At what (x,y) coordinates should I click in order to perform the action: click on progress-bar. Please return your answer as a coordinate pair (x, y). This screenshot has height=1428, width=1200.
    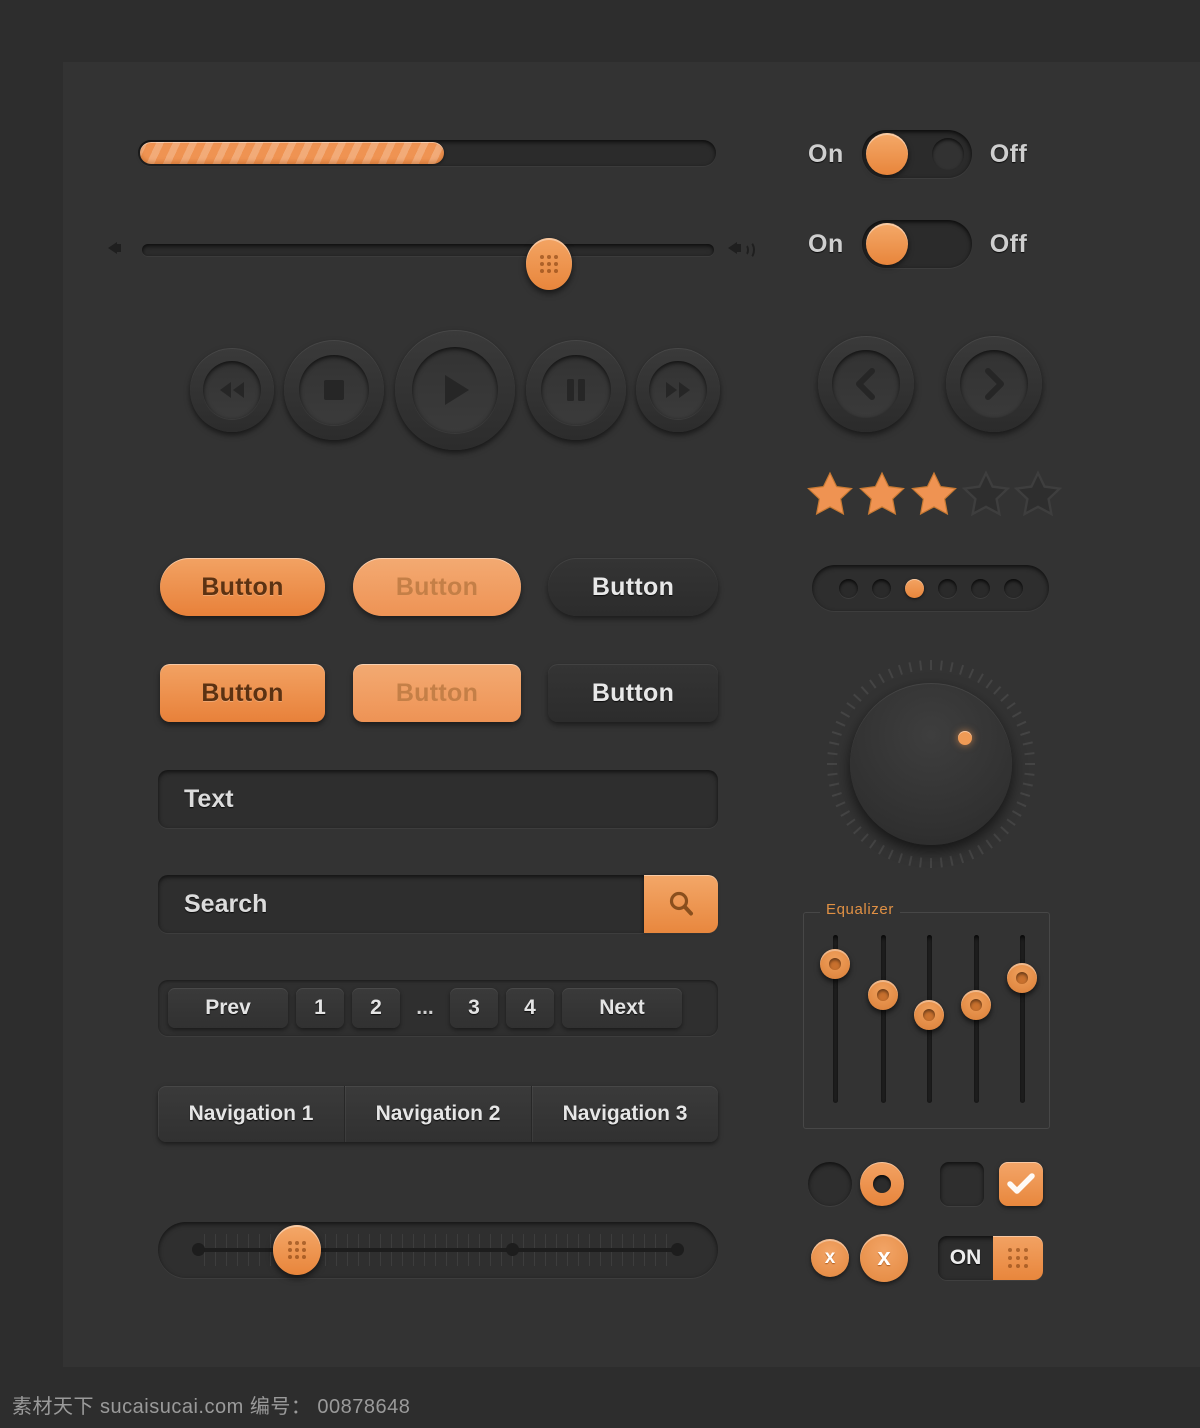
    Looking at the image, I should click on (427, 153).